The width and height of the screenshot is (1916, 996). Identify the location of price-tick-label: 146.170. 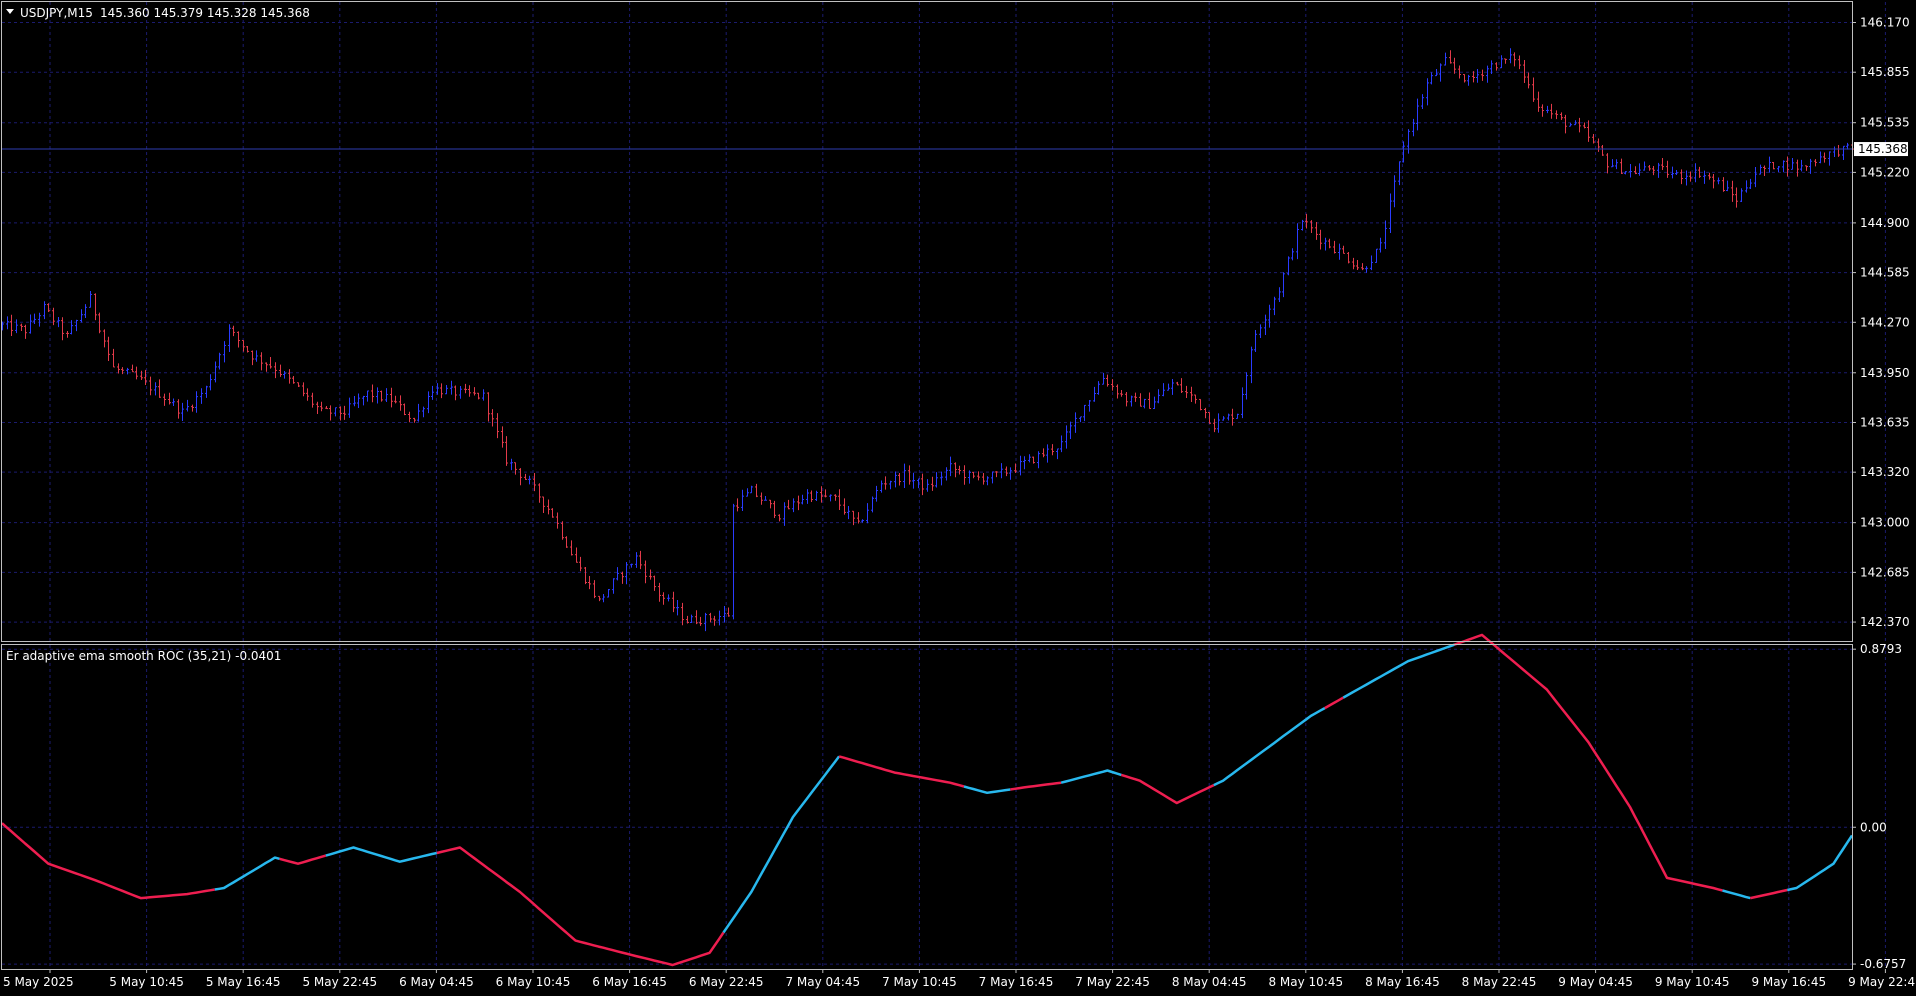
(1885, 23).